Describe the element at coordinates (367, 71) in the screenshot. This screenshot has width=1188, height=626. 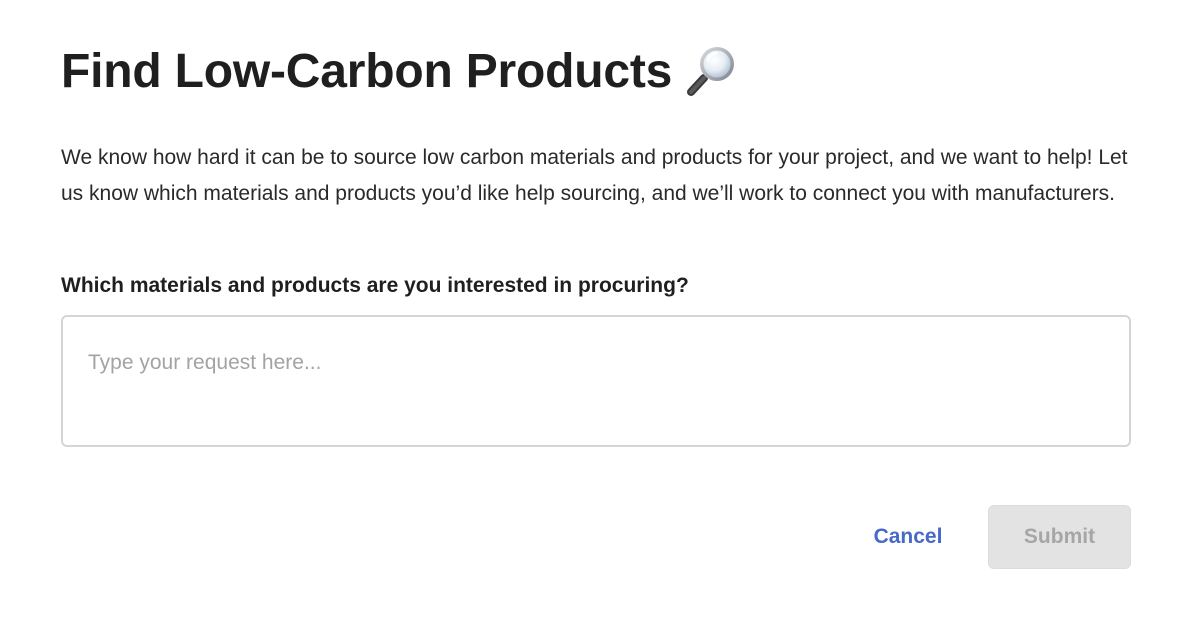
I see `dialog-title-text: Find Low-Carbon Products` at that location.